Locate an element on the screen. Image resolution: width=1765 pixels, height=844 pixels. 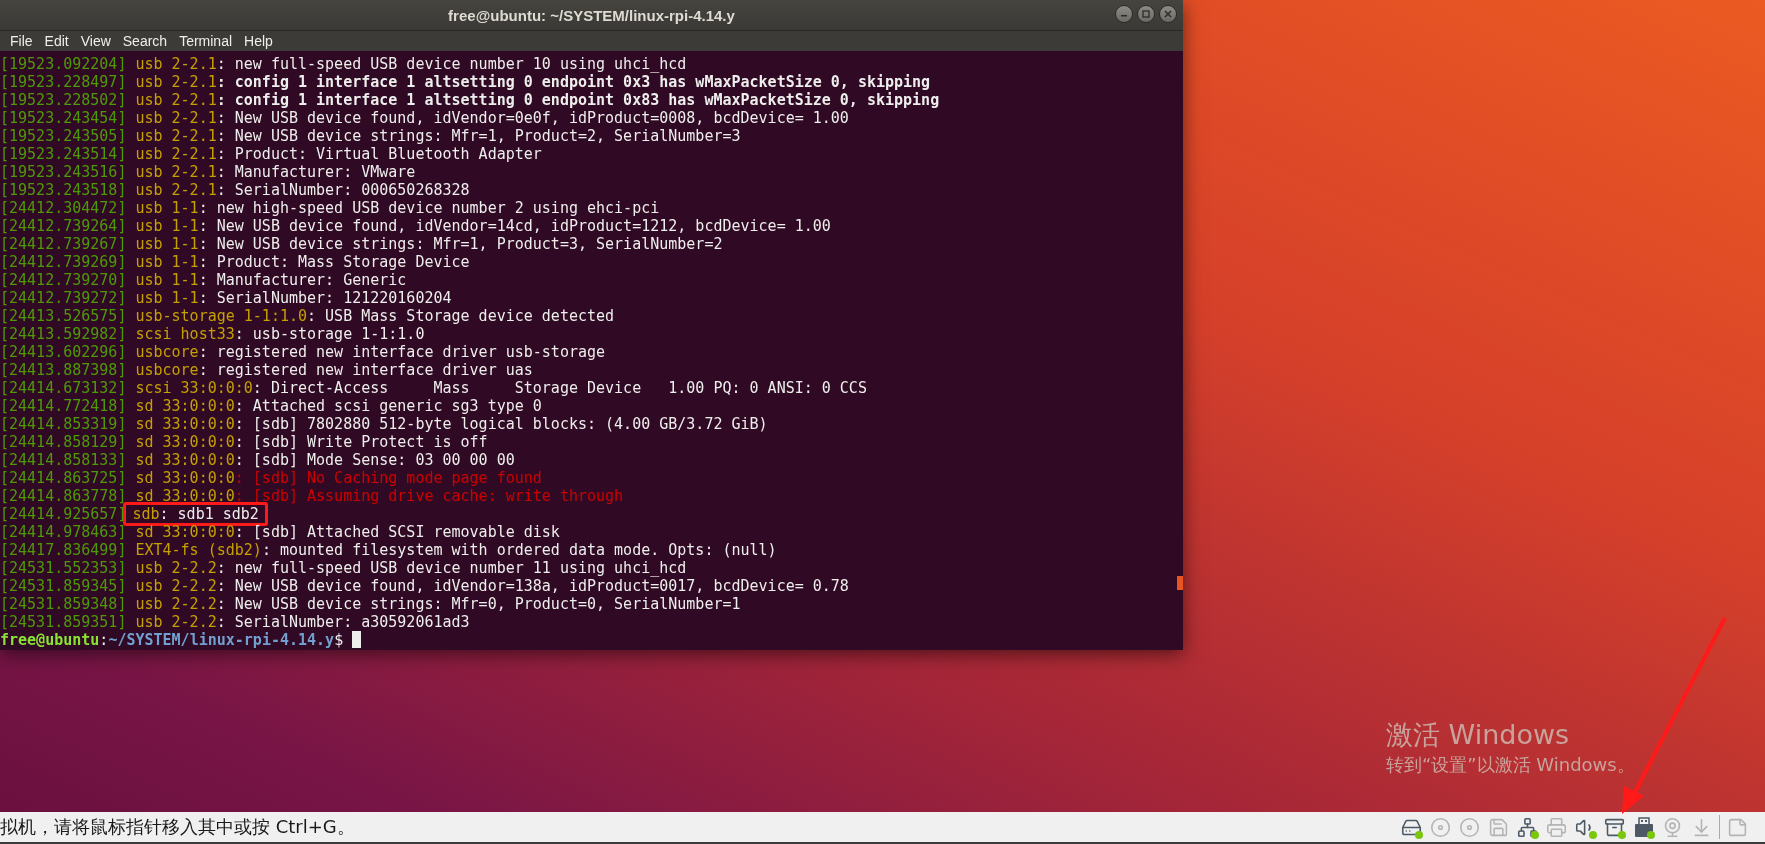
log-timestamp: [24414.978463] is located at coordinates (63, 532).